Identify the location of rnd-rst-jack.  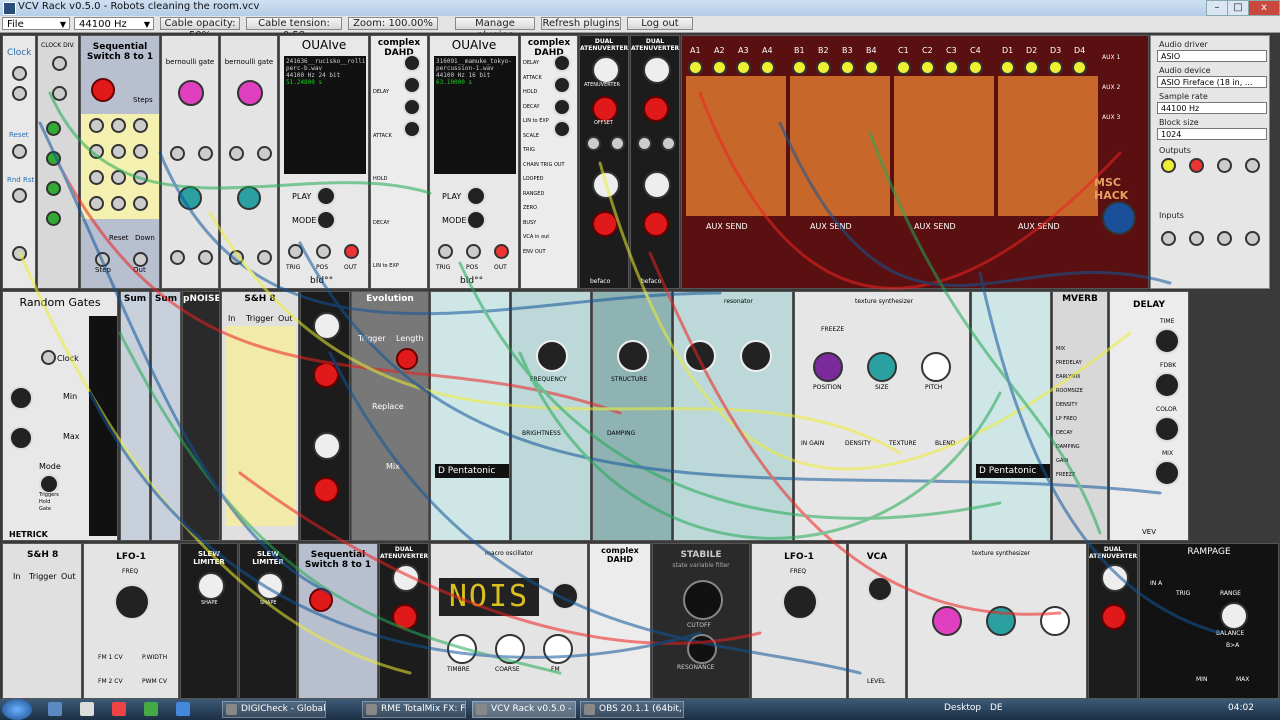
(19, 195).